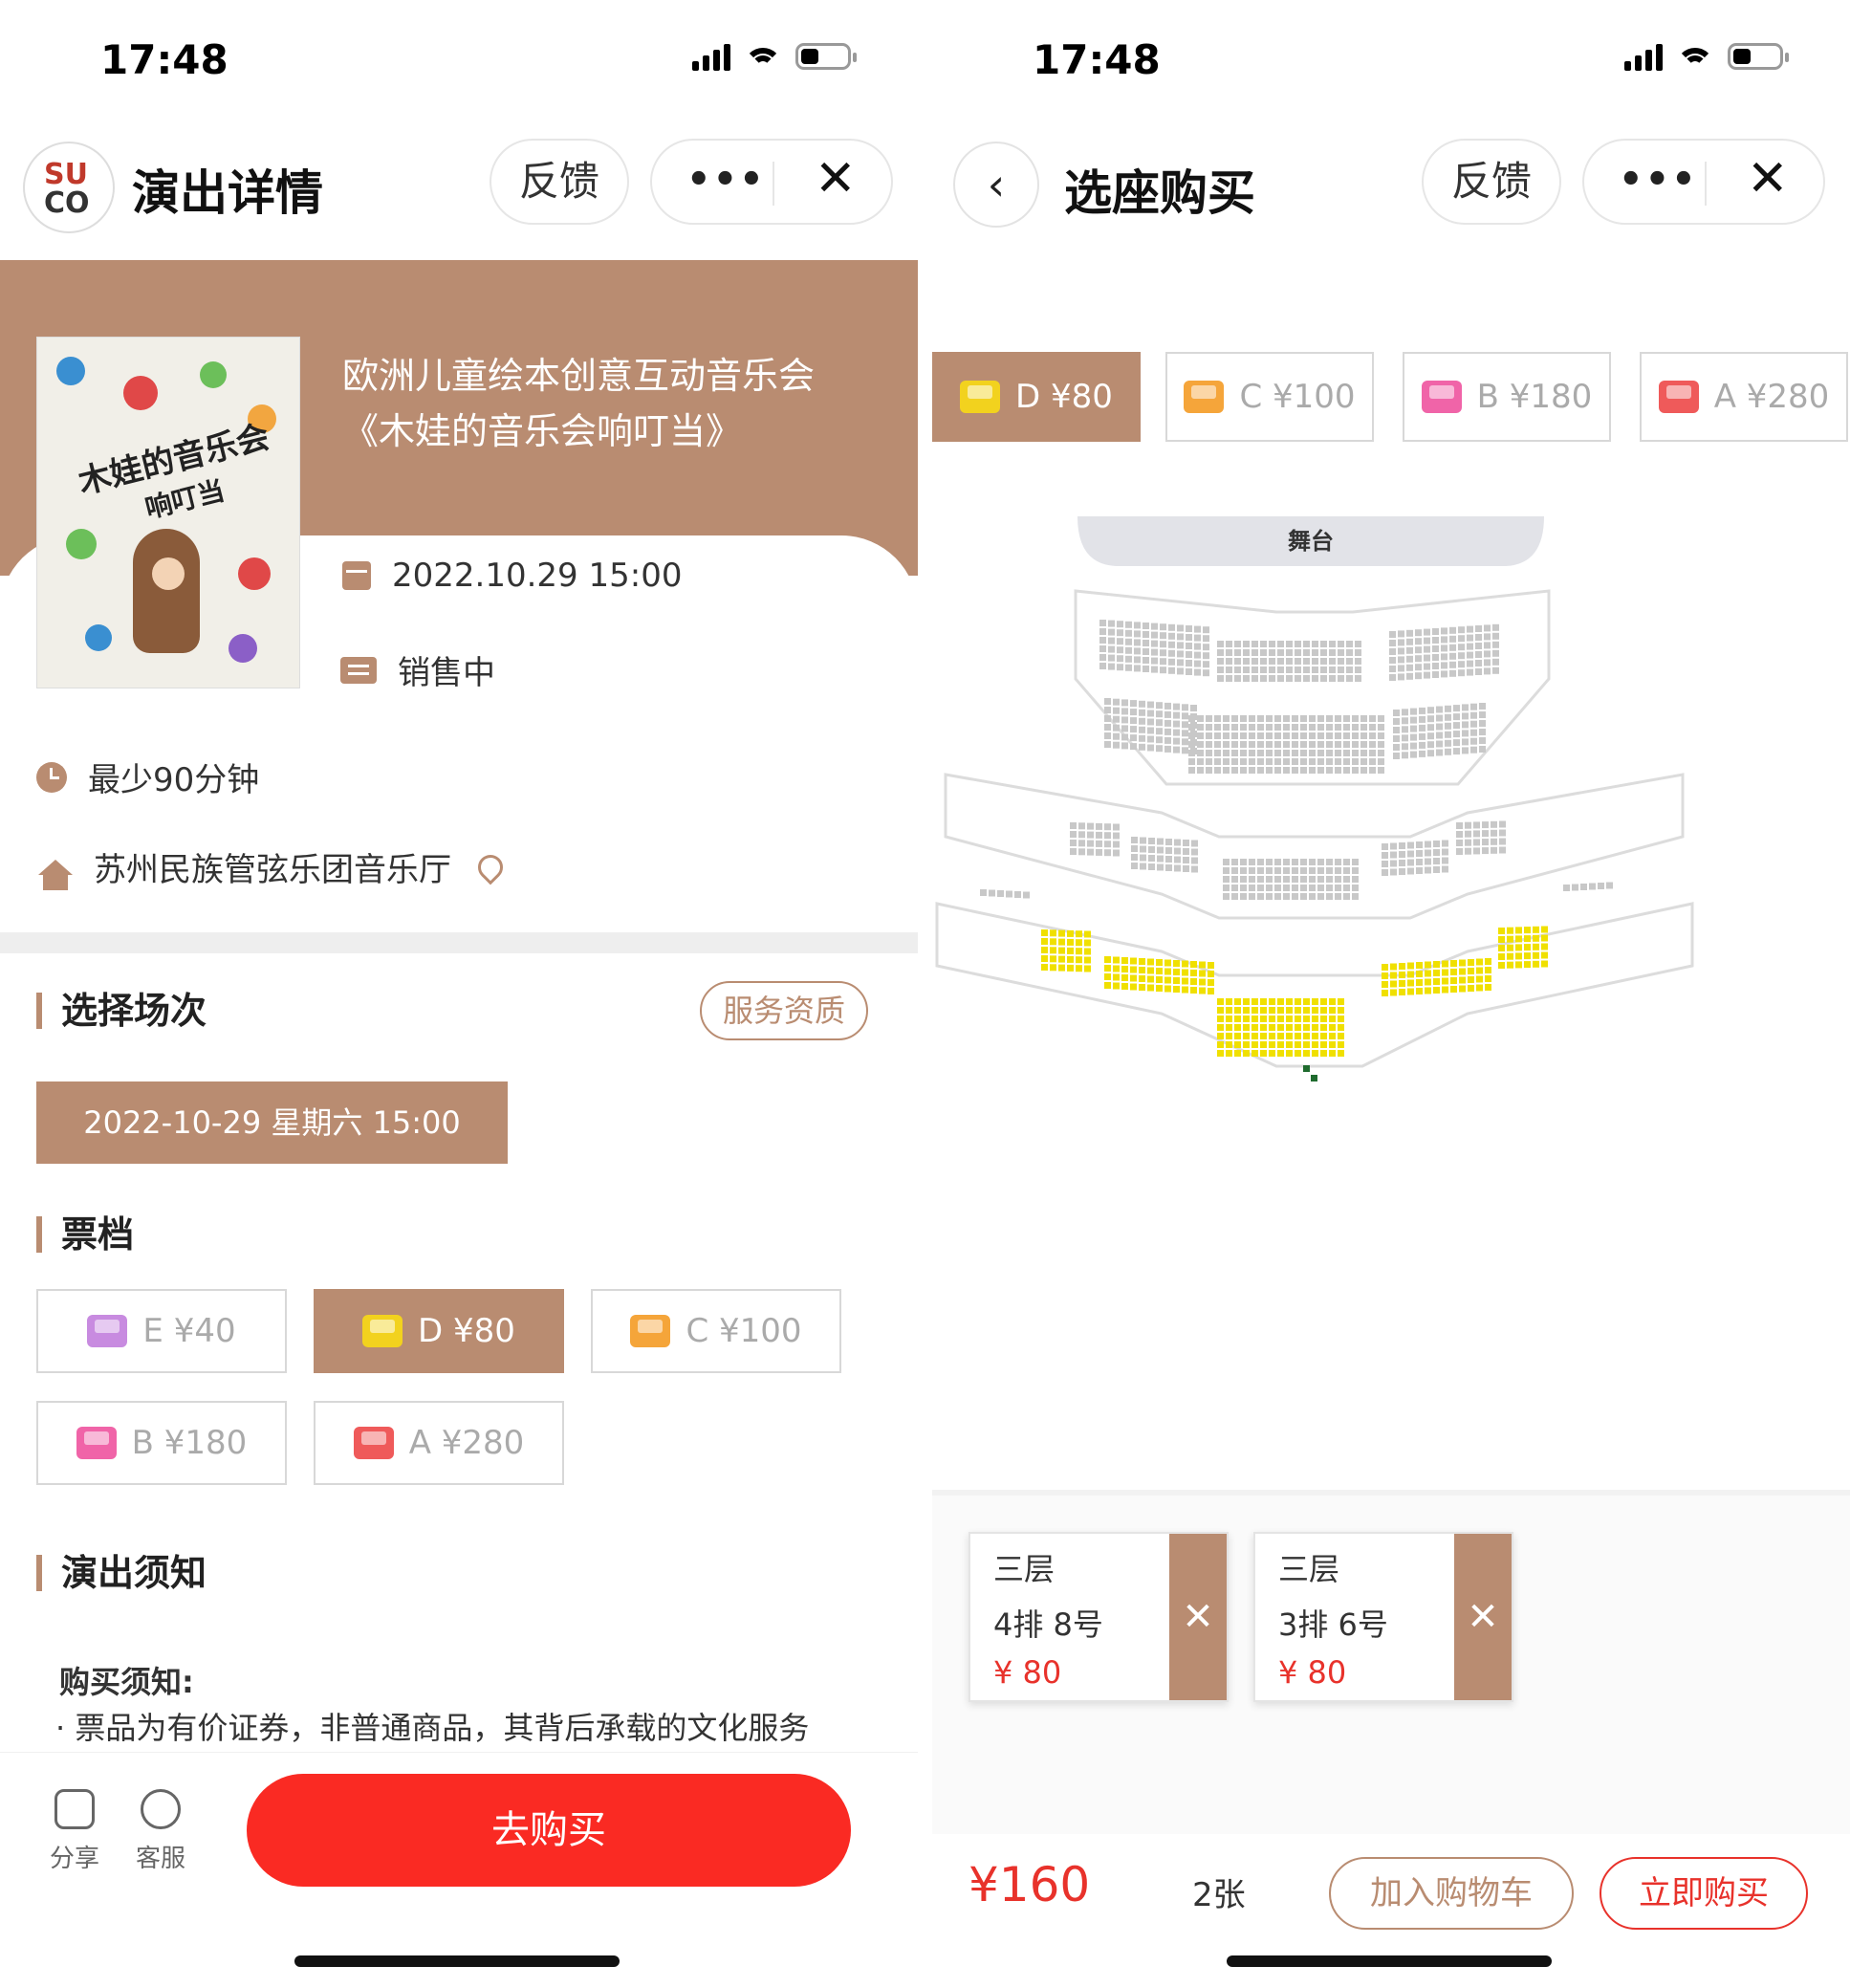 This screenshot has width=1850, height=1988. I want to click on remove-seat-button: ✕, so click(1483, 1617).